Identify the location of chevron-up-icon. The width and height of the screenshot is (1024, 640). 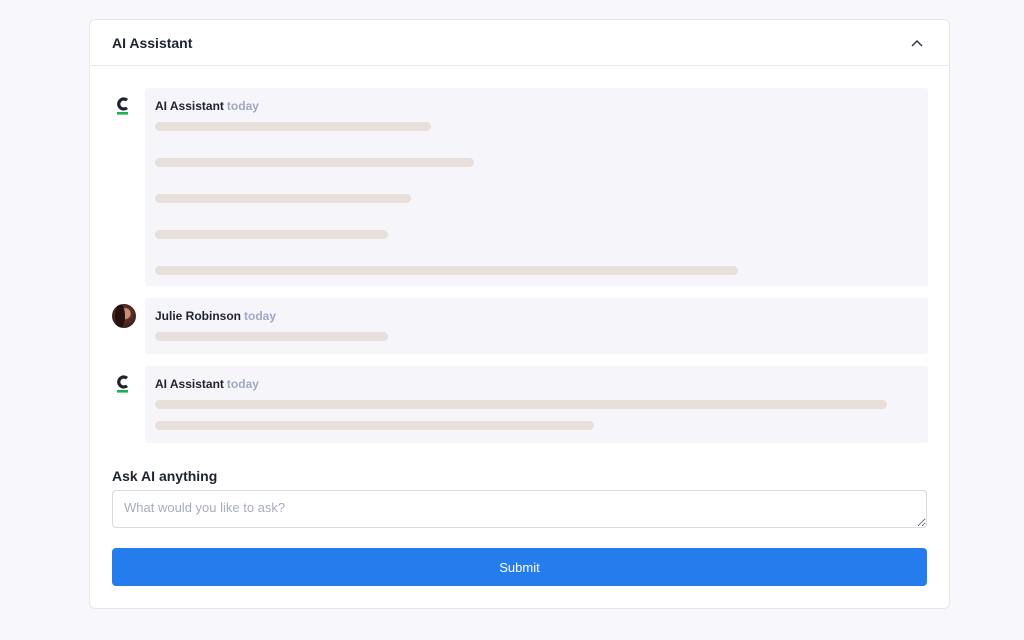
(917, 43).